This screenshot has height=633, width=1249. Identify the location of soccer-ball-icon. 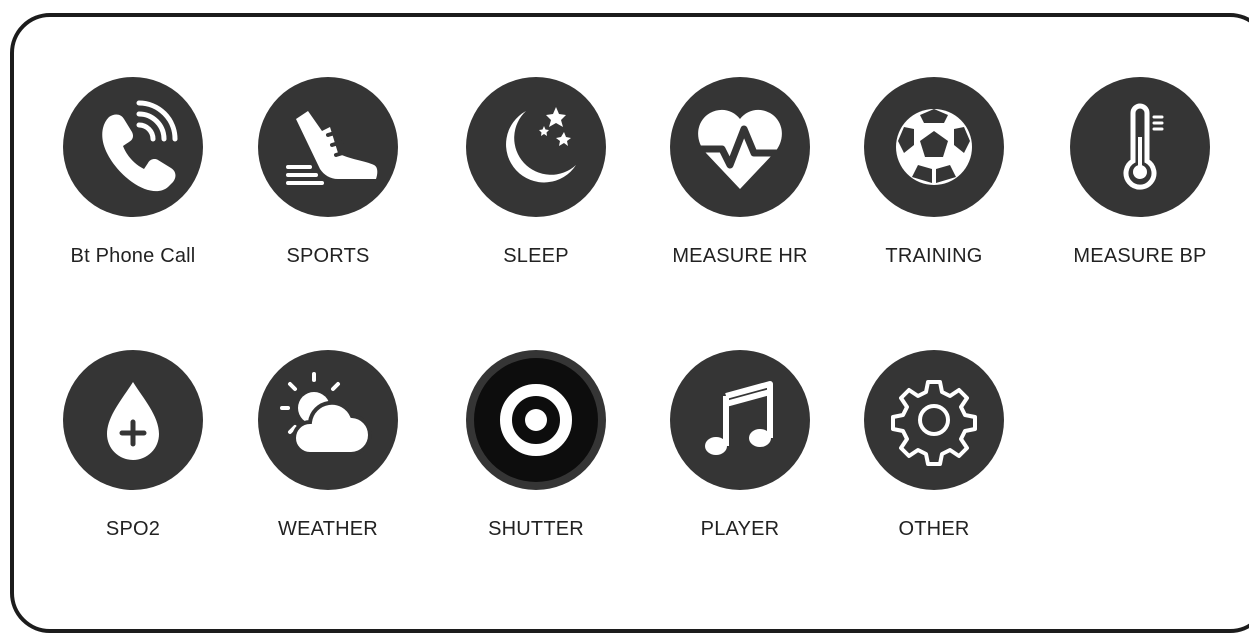
(934, 147).